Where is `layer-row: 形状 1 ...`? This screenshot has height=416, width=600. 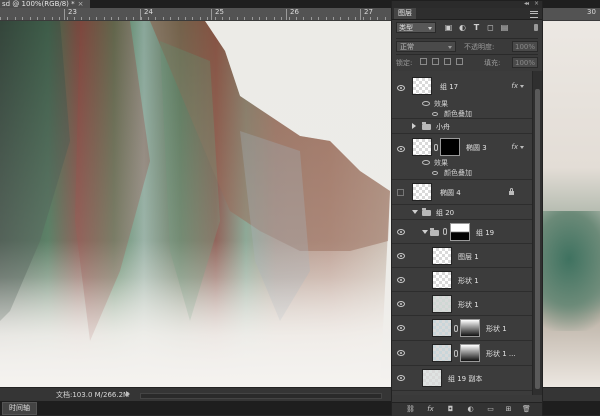
layer-row: 形状 1 ... is located at coordinates (462, 353).